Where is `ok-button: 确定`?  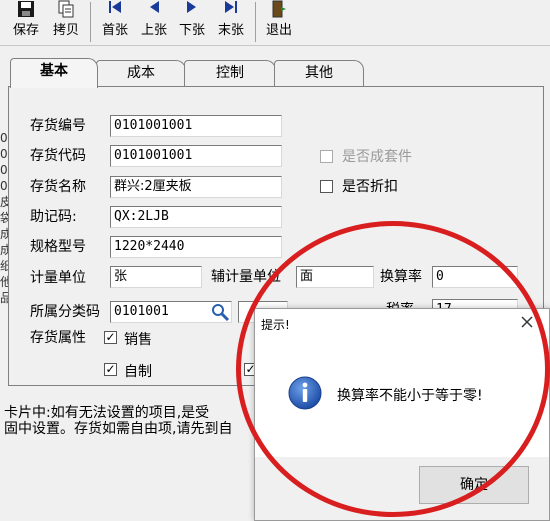 ok-button: 确定 is located at coordinates (474, 485).